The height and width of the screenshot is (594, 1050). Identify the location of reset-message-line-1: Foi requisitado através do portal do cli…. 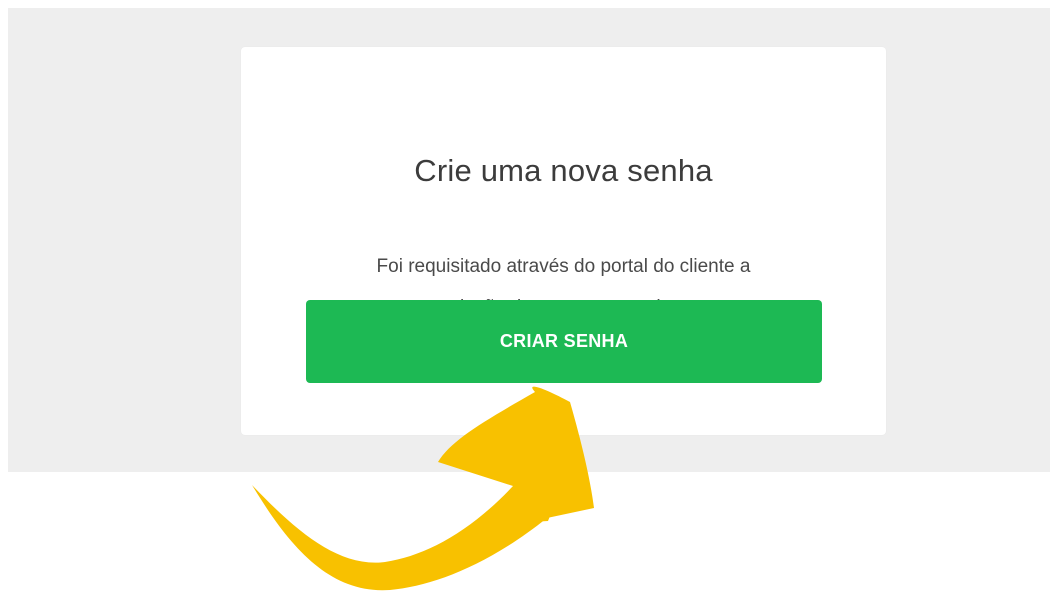
(563, 266).